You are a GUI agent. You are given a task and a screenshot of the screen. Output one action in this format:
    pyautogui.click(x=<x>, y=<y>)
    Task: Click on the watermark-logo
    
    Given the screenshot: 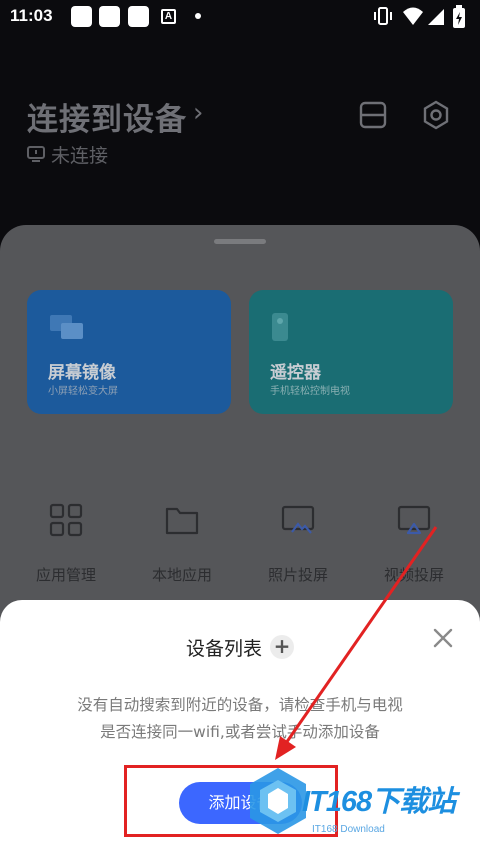 What is the action you would take?
    pyautogui.click(x=278, y=801)
    